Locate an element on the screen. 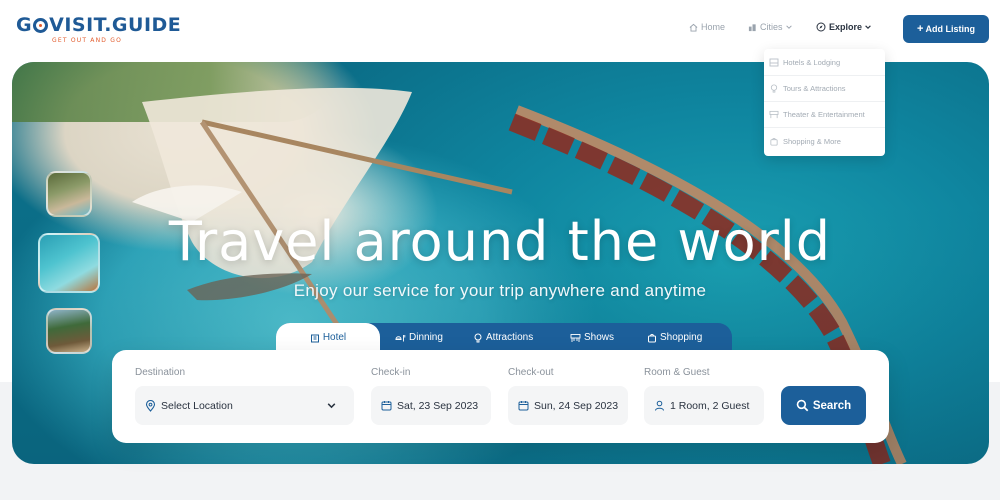 The width and height of the screenshot is (1000, 500). checkout-date-field: Sun, 24 Sep 2023 is located at coordinates (568, 405).